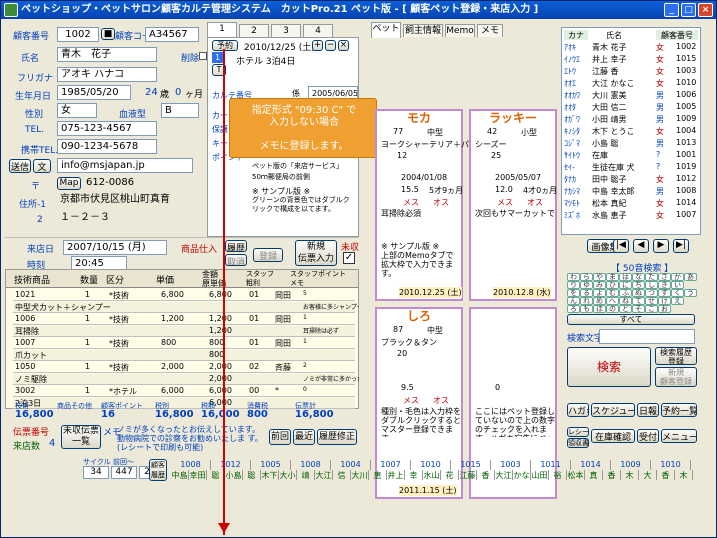  Describe the element at coordinates (625, 285) in the screenshot. I see `kana-key: に` at that location.